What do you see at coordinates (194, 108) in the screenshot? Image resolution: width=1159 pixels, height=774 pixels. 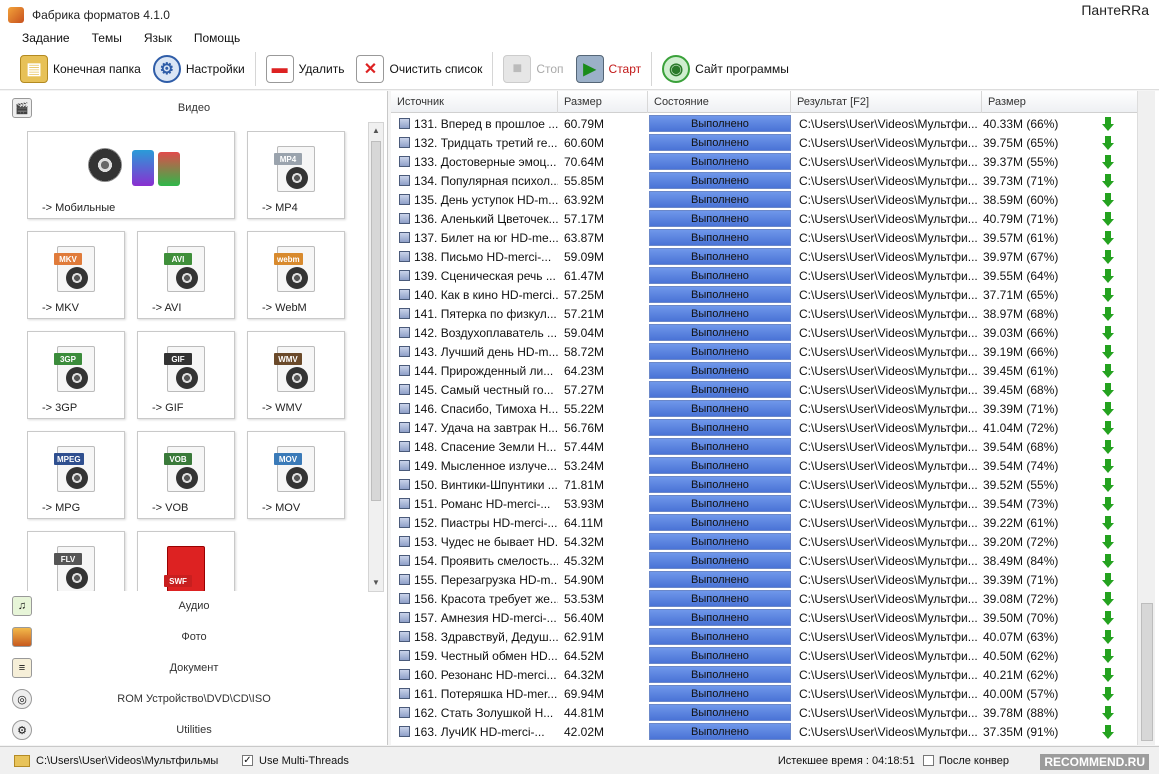 I see `category-video: 🎬 Видео` at bounding box center [194, 108].